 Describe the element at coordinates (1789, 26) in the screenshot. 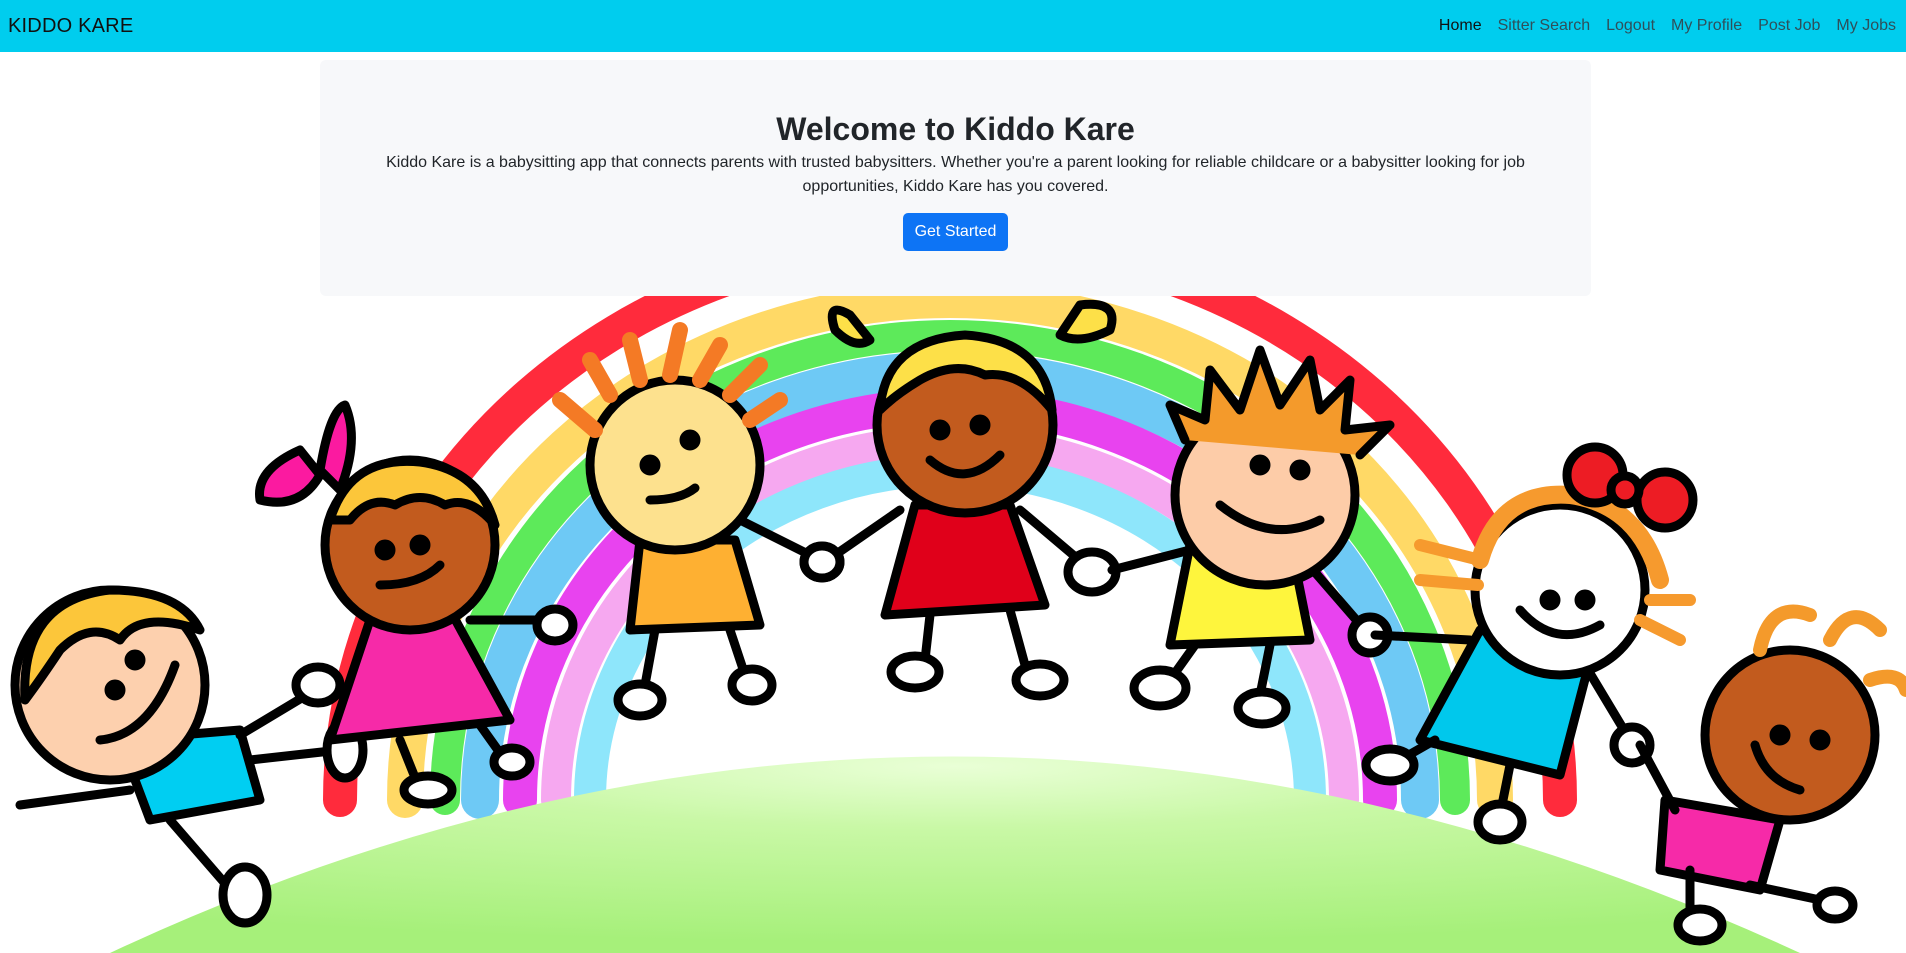

I see `nav-link-post-job: Post Job` at that location.